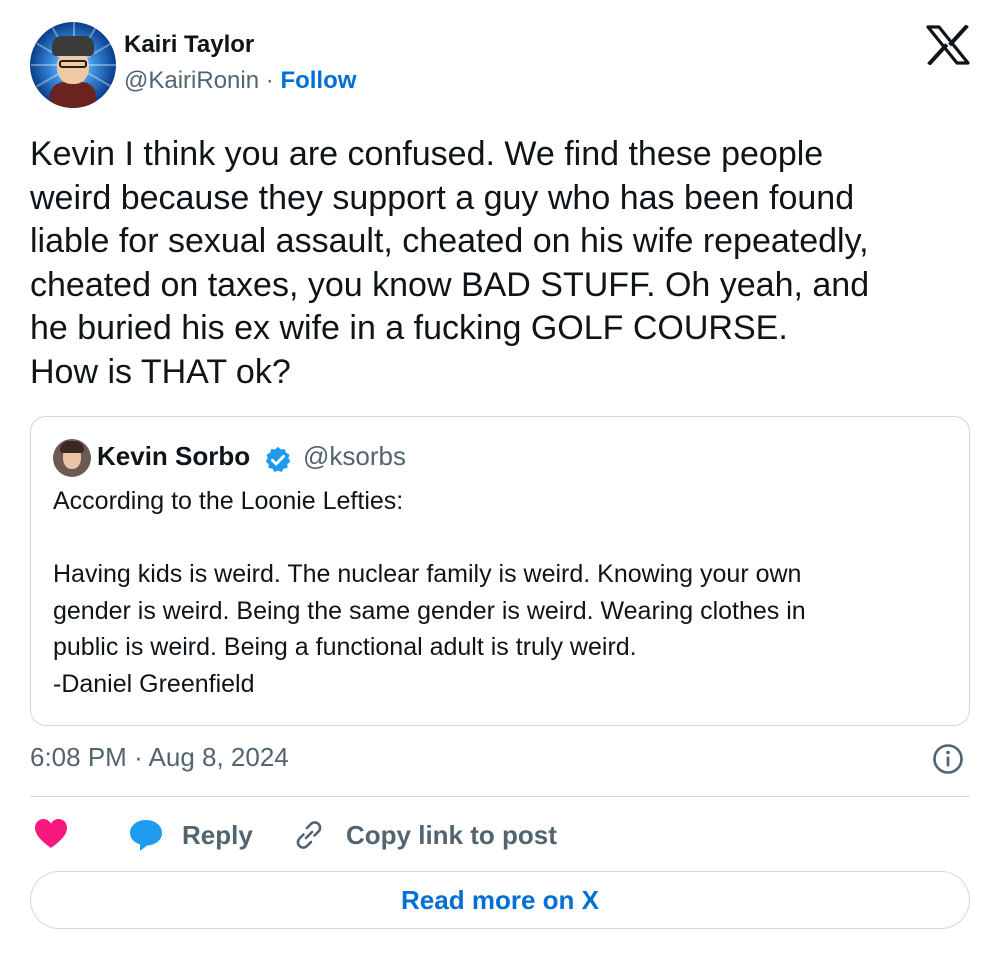  Describe the element at coordinates (219, 757) in the screenshot. I see `tweet-date: Aug 8, 2024` at that location.